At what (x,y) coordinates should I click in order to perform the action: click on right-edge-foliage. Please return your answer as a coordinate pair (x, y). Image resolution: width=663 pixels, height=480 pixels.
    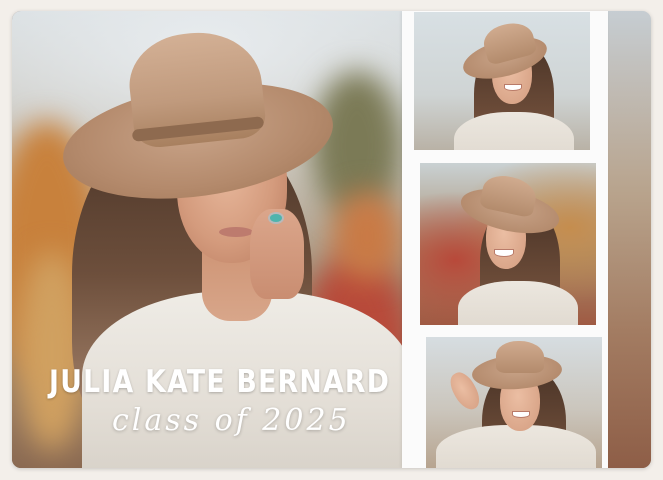
    Looking at the image, I should click on (629, 239).